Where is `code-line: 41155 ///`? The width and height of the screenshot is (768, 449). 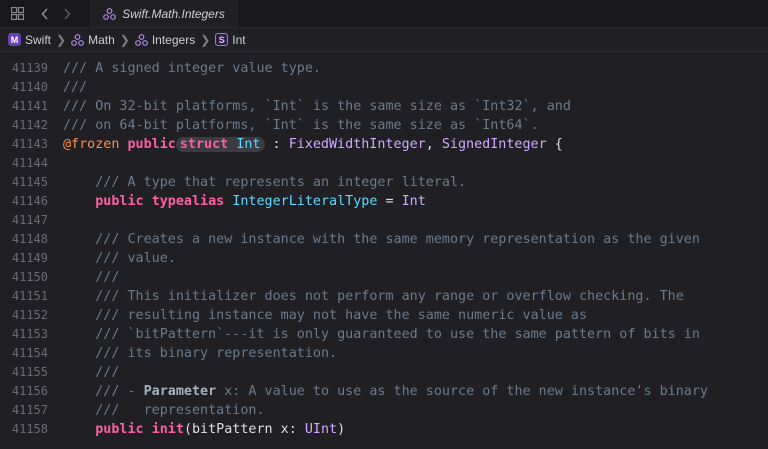
code-line: 41155 /// is located at coordinates (384, 372).